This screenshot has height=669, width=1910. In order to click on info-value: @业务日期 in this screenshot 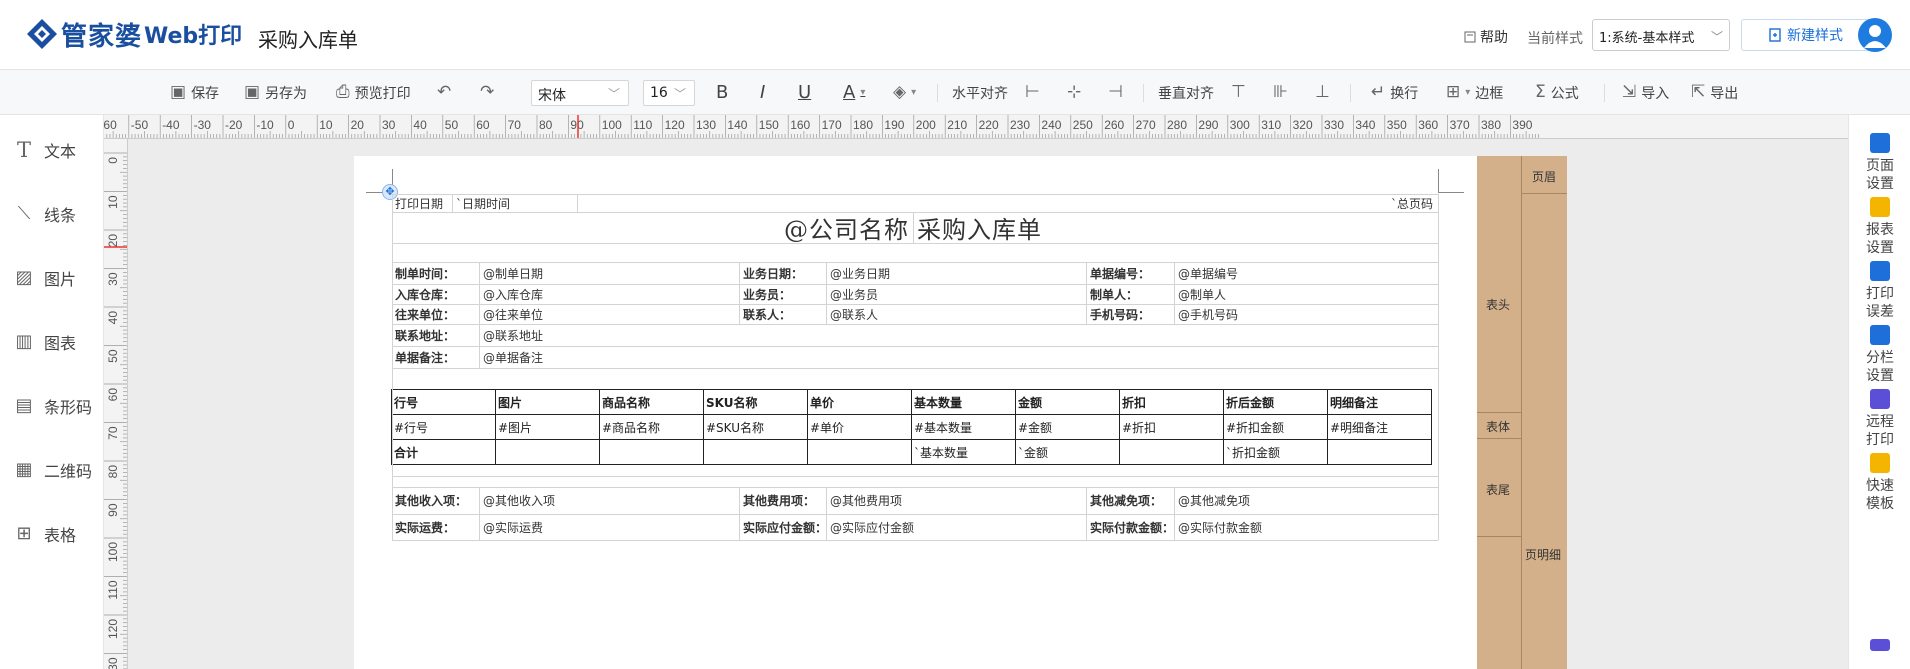, I will do `click(957, 273)`.